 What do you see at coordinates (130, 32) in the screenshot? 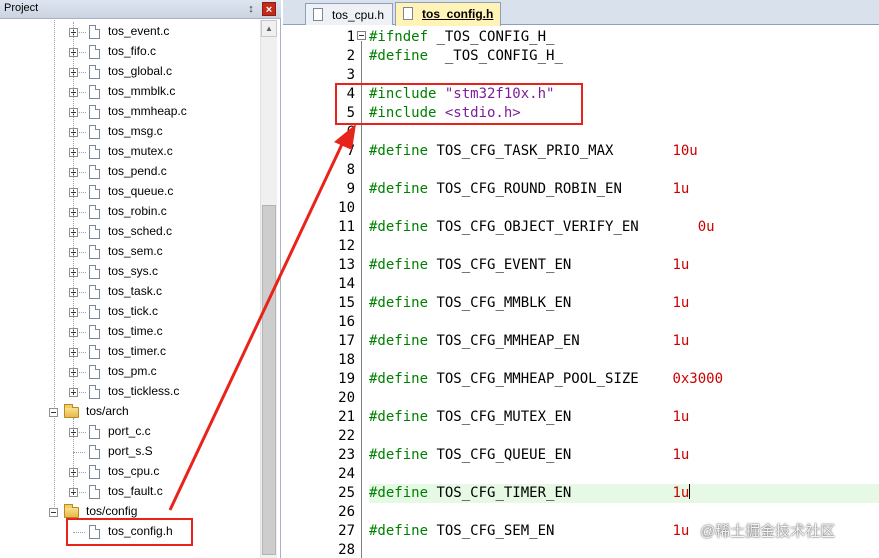
I see `tree-file-item: tos_event.c` at bounding box center [130, 32].